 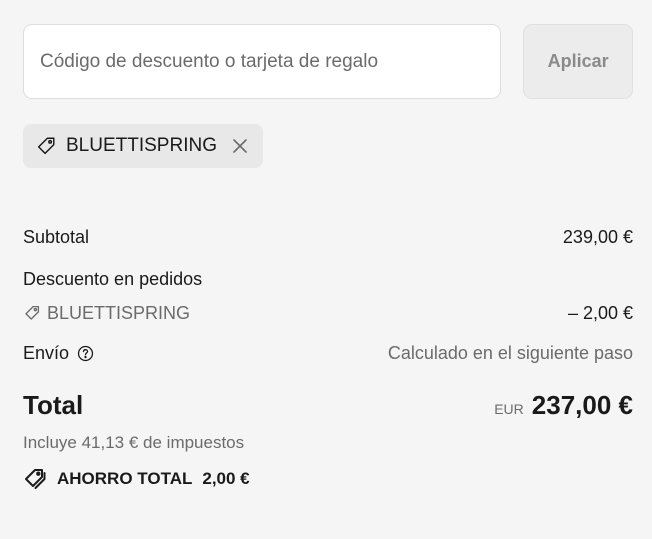 What do you see at coordinates (328, 405) in the screenshot?
I see `total-row: Total EUR 237,00 €` at bounding box center [328, 405].